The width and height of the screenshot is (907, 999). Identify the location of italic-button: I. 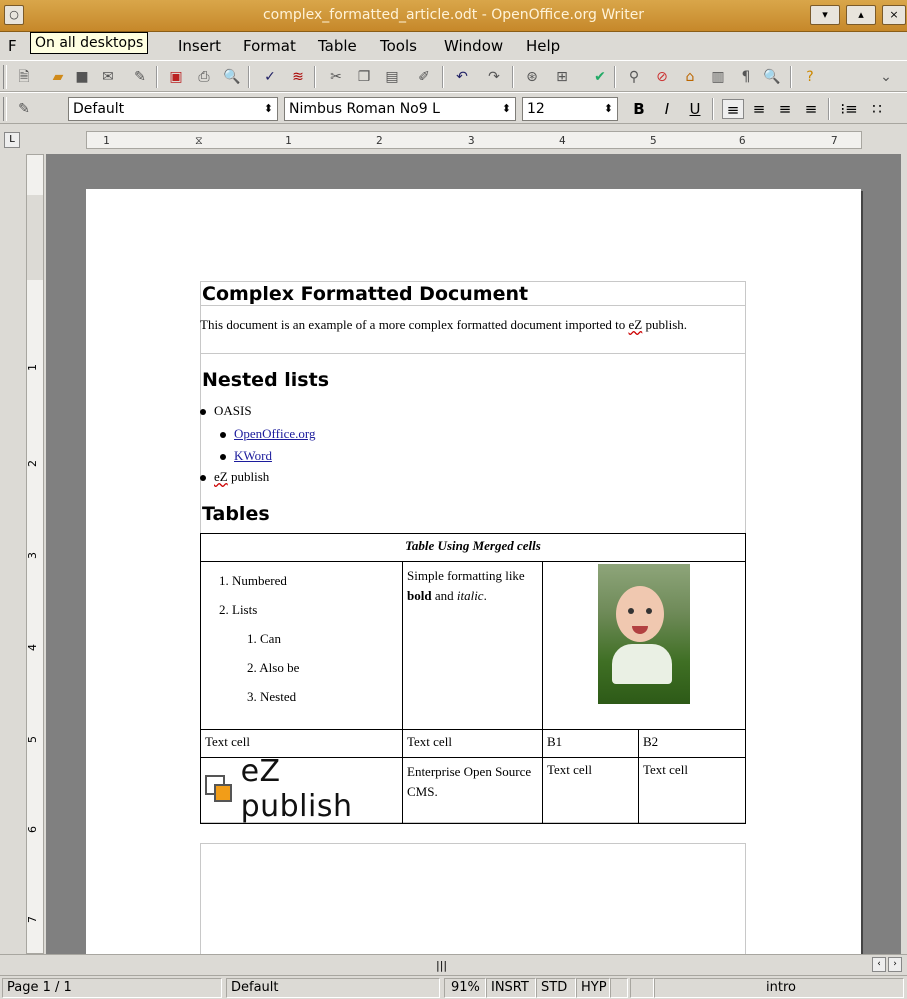
(667, 109).